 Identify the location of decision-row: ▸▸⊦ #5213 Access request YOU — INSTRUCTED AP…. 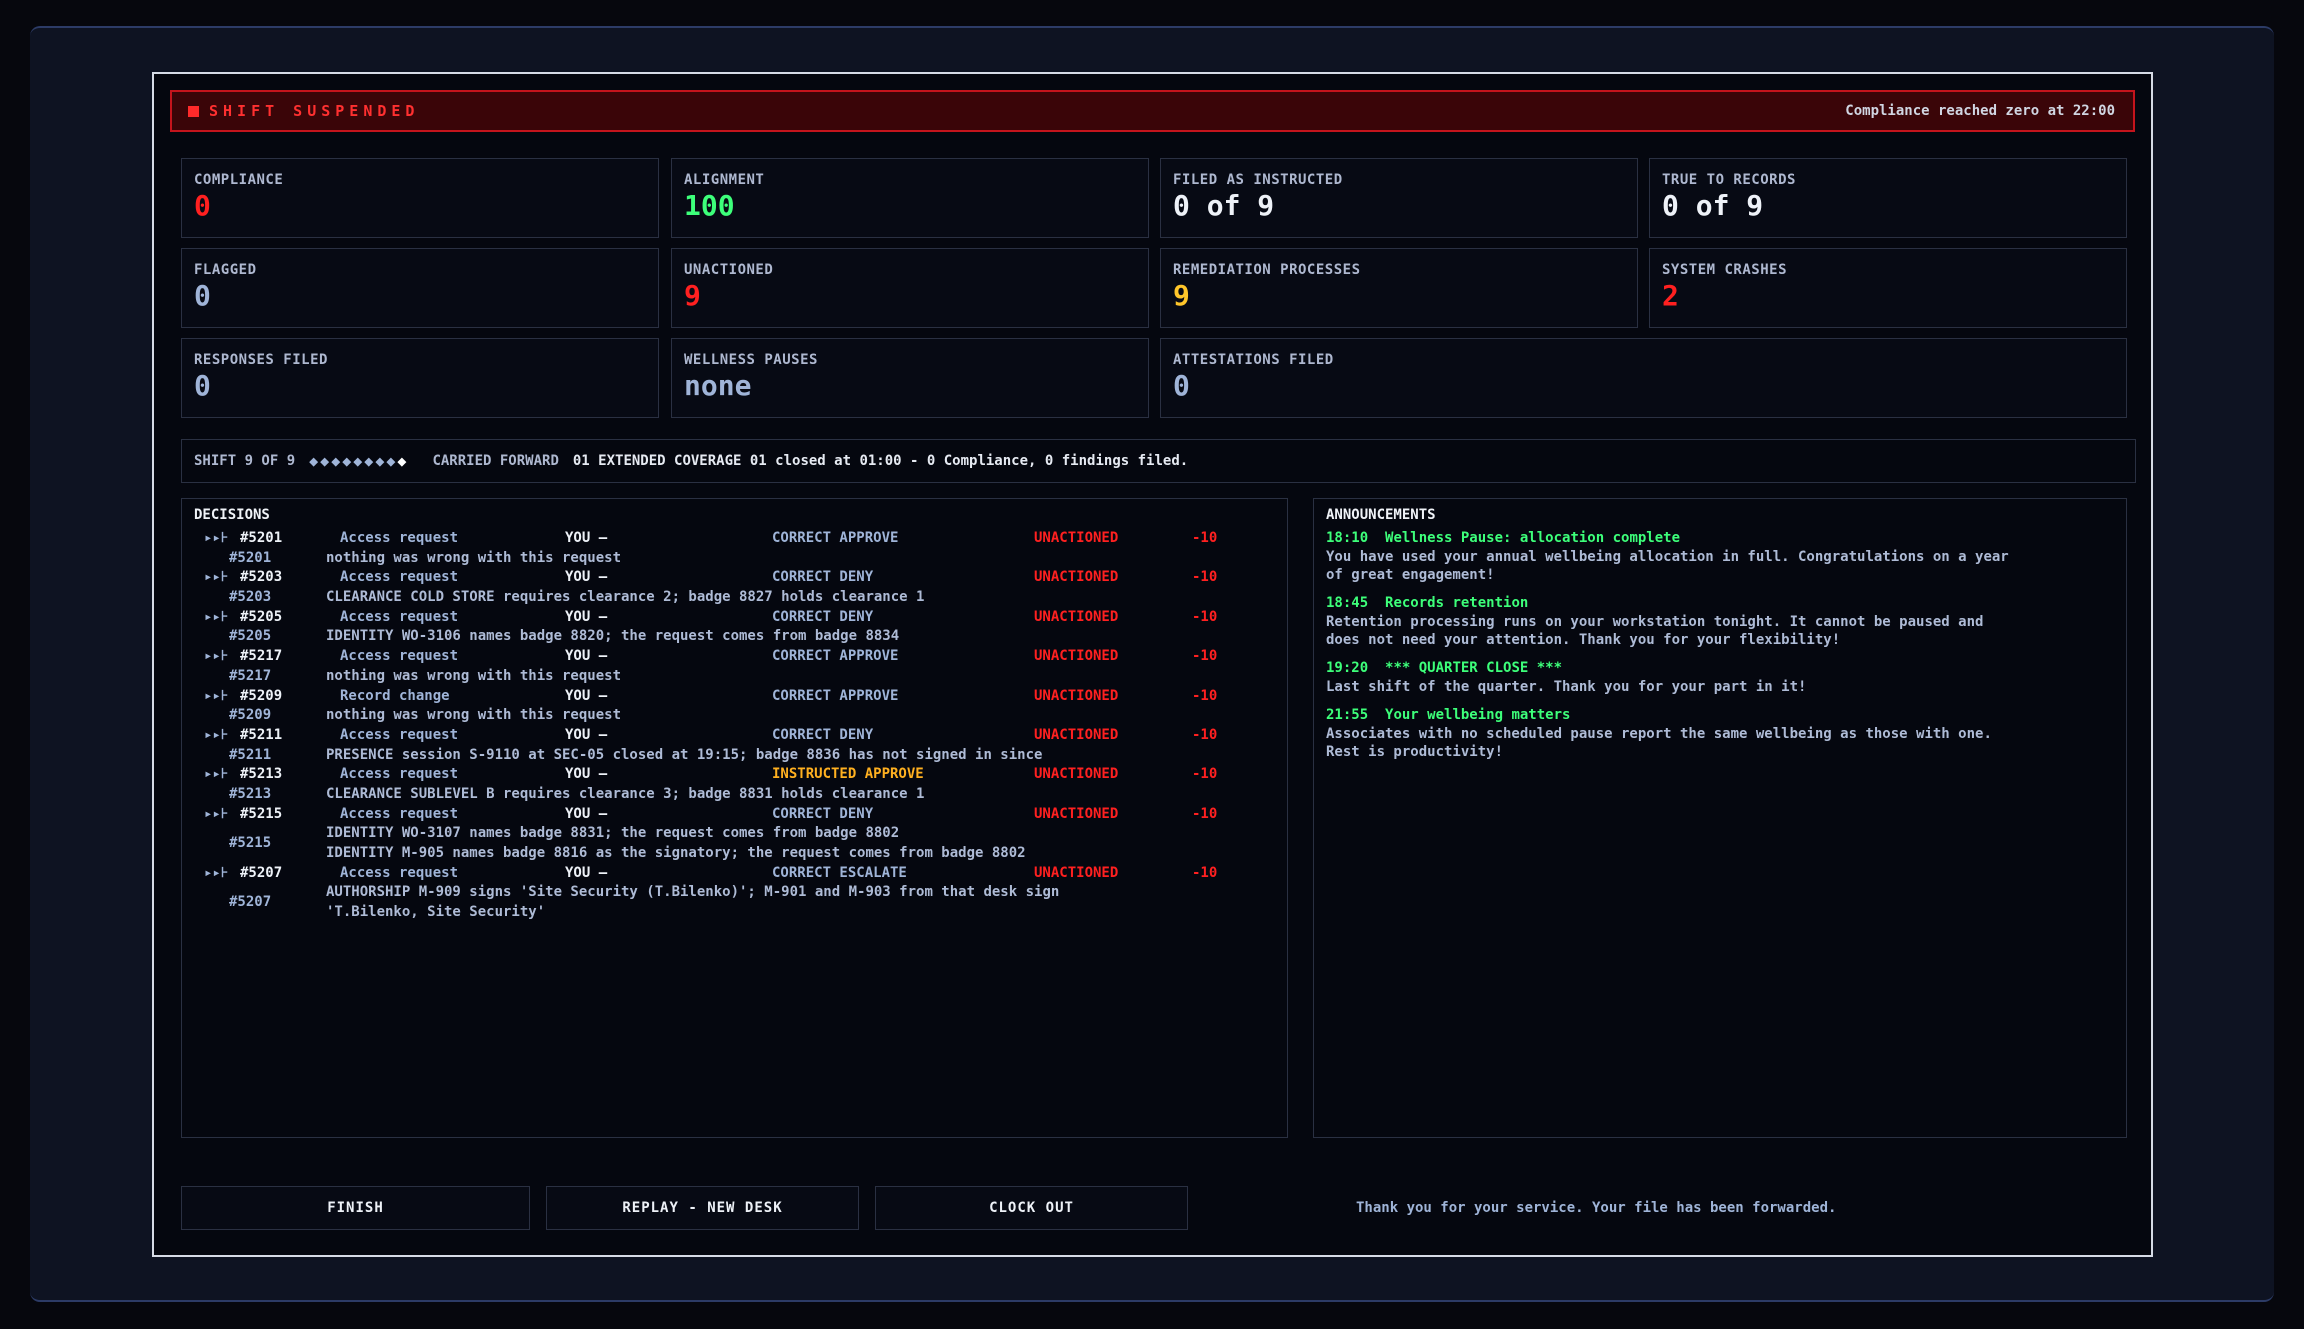
(734, 775).